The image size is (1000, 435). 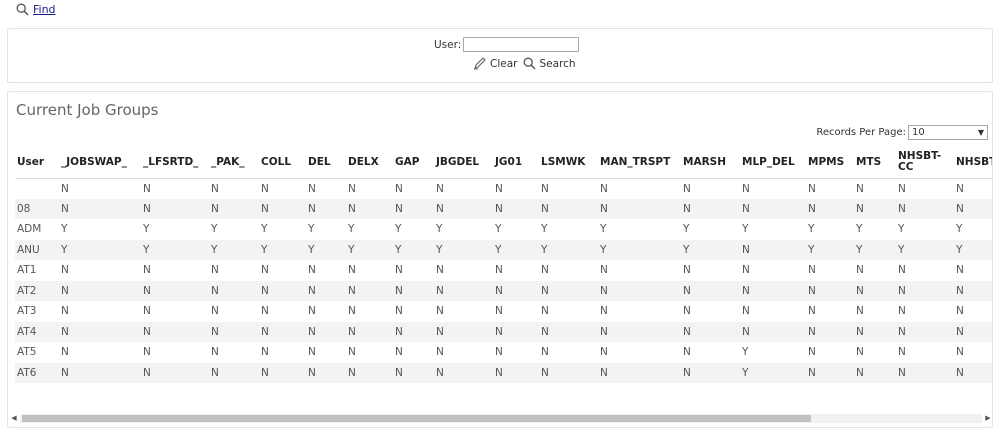 What do you see at coordinates (516, 163) in the screenshot?
I see `column-header: JG01` at bounding box center [516, 163].